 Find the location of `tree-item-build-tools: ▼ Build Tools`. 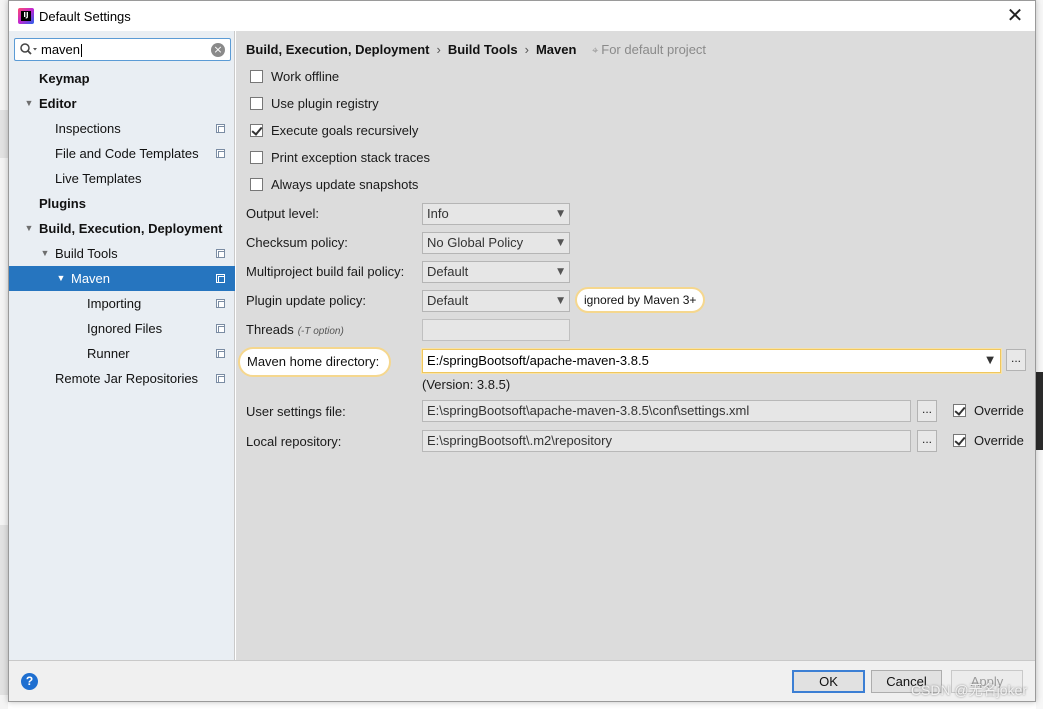

tree-item-build-tools: ▼ Build Tools is located at coordinates (122, 253).